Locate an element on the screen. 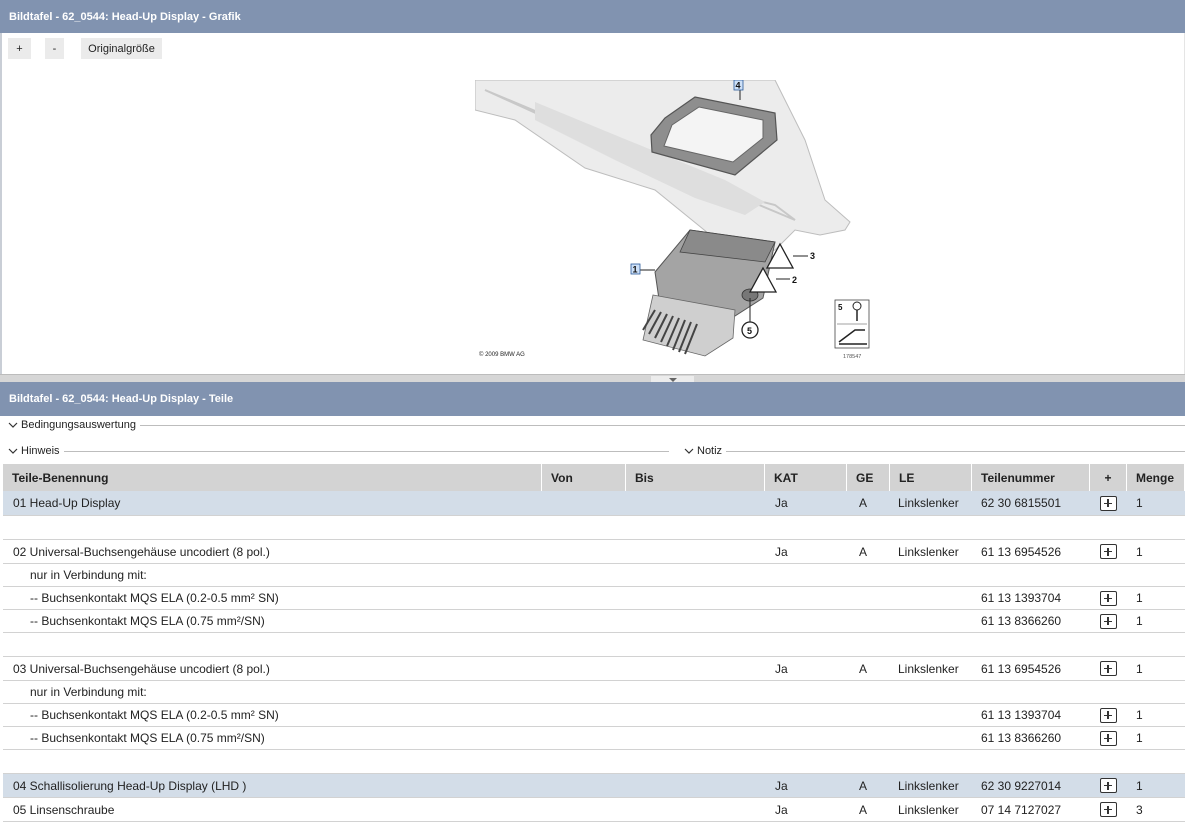 The width and height of the screenshot is (1185, 834). cell-teilenummer: 61 13 8366260 is located at coordinates (1021, 738).